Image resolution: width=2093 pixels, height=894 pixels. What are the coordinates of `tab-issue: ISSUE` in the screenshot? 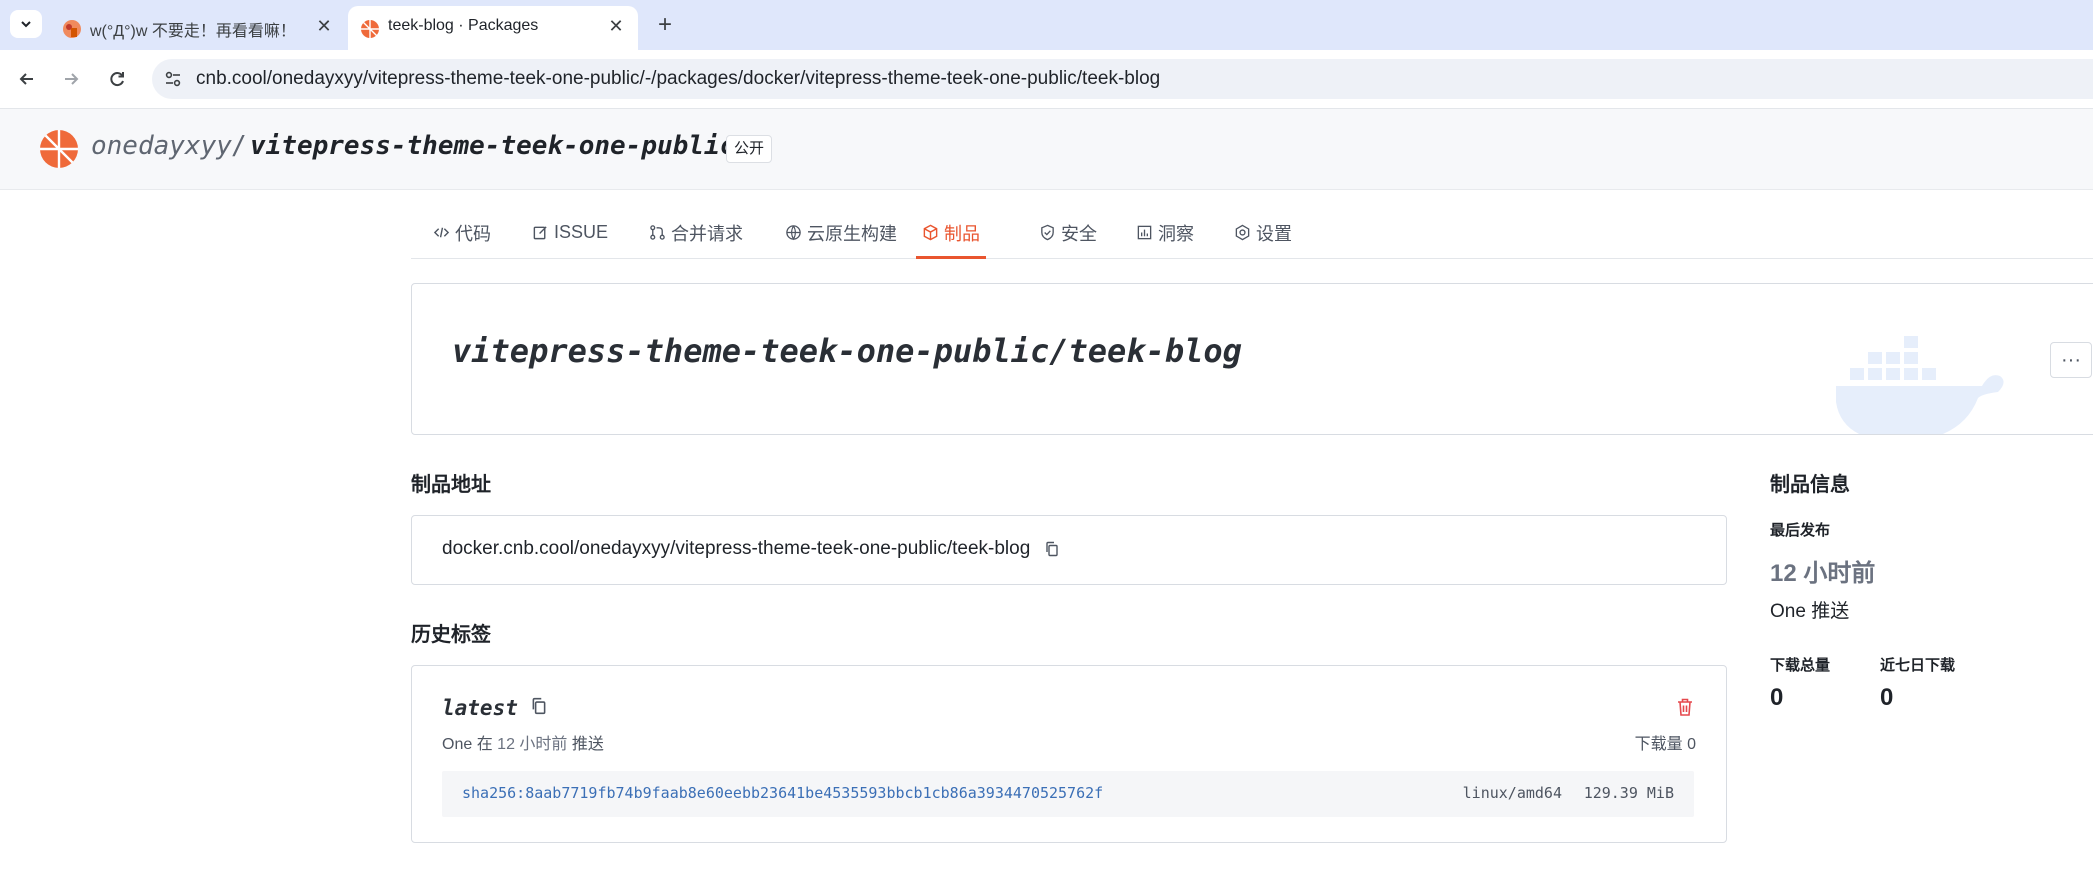 It's located at (570, 232).